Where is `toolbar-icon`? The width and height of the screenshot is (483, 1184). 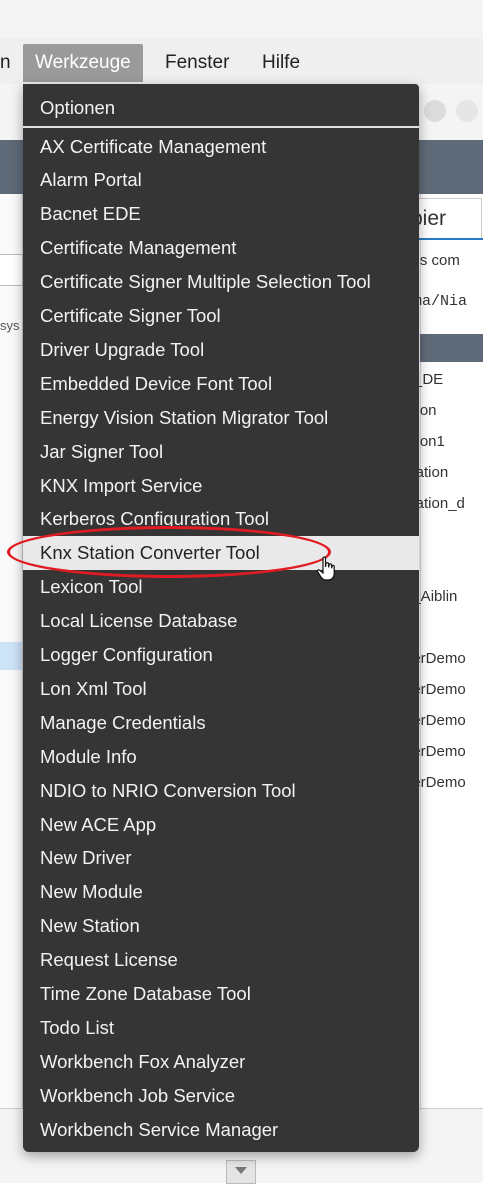 toolbar-icon is located at coordinates (467, 111).